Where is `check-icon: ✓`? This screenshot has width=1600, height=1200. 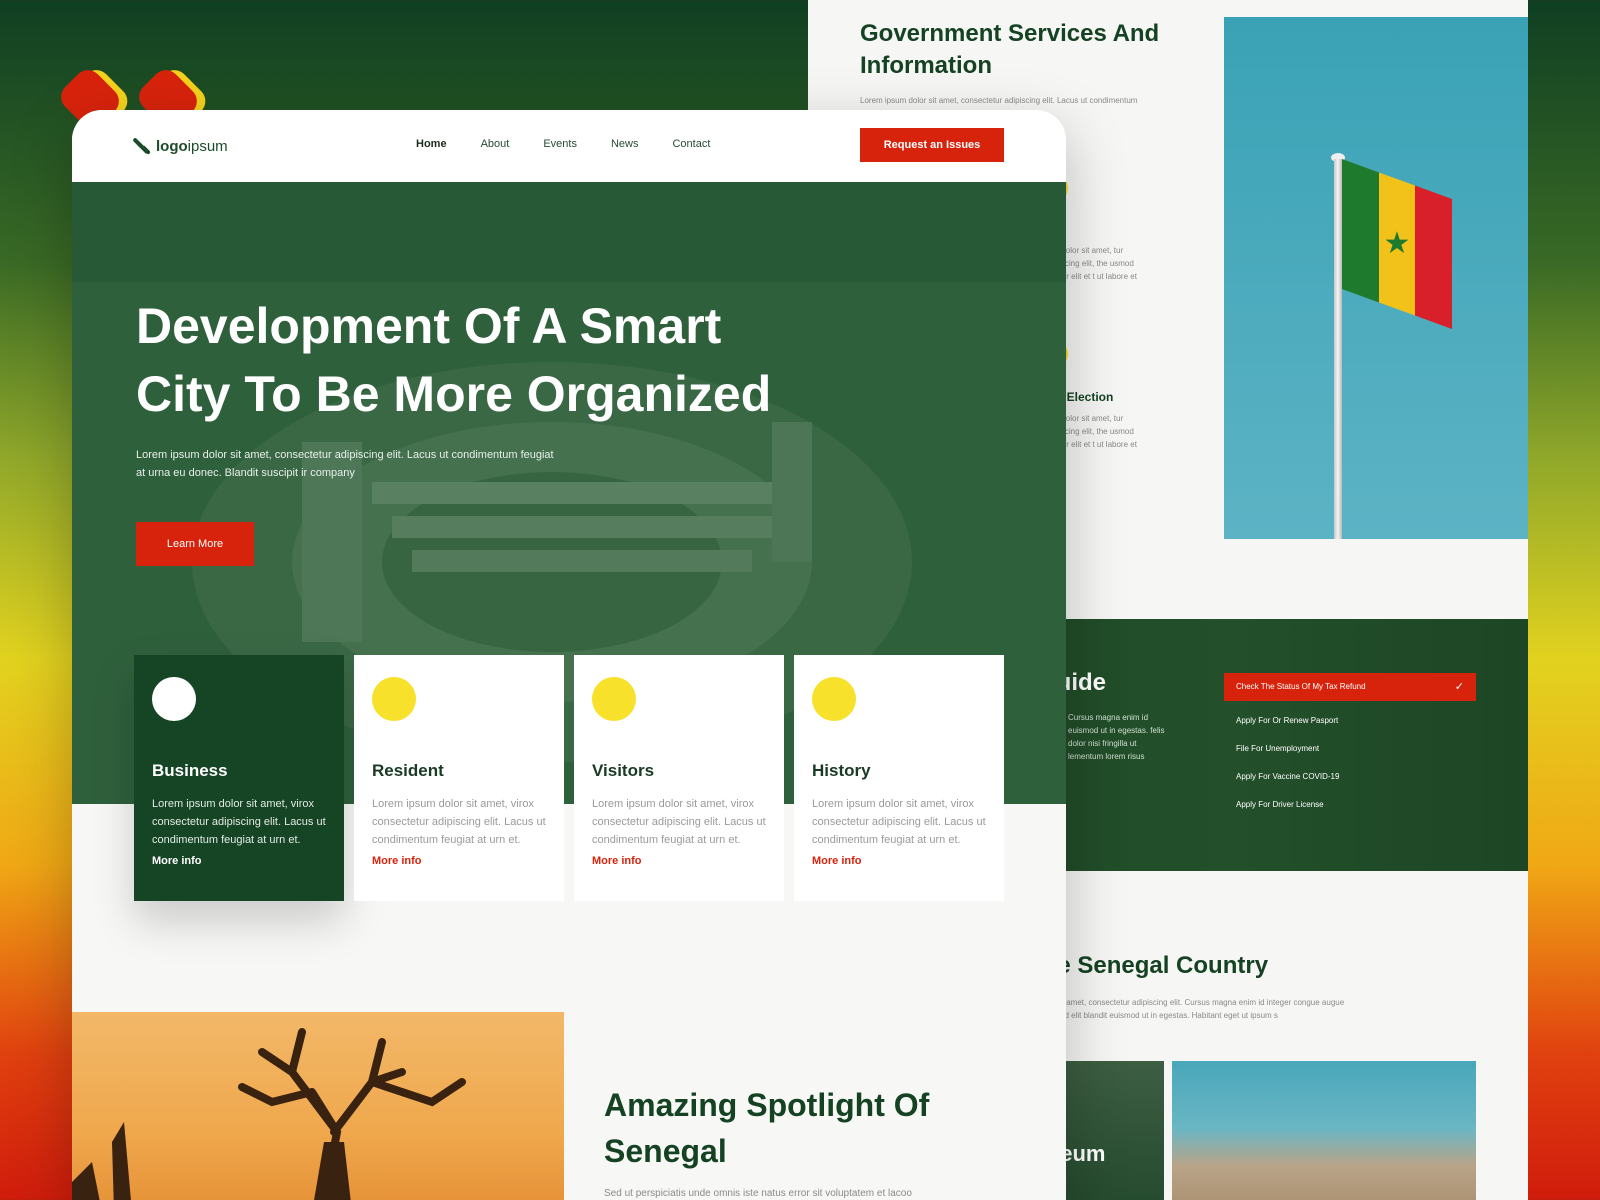 check-icon: ✓ is located at coordinates (1459, 687).